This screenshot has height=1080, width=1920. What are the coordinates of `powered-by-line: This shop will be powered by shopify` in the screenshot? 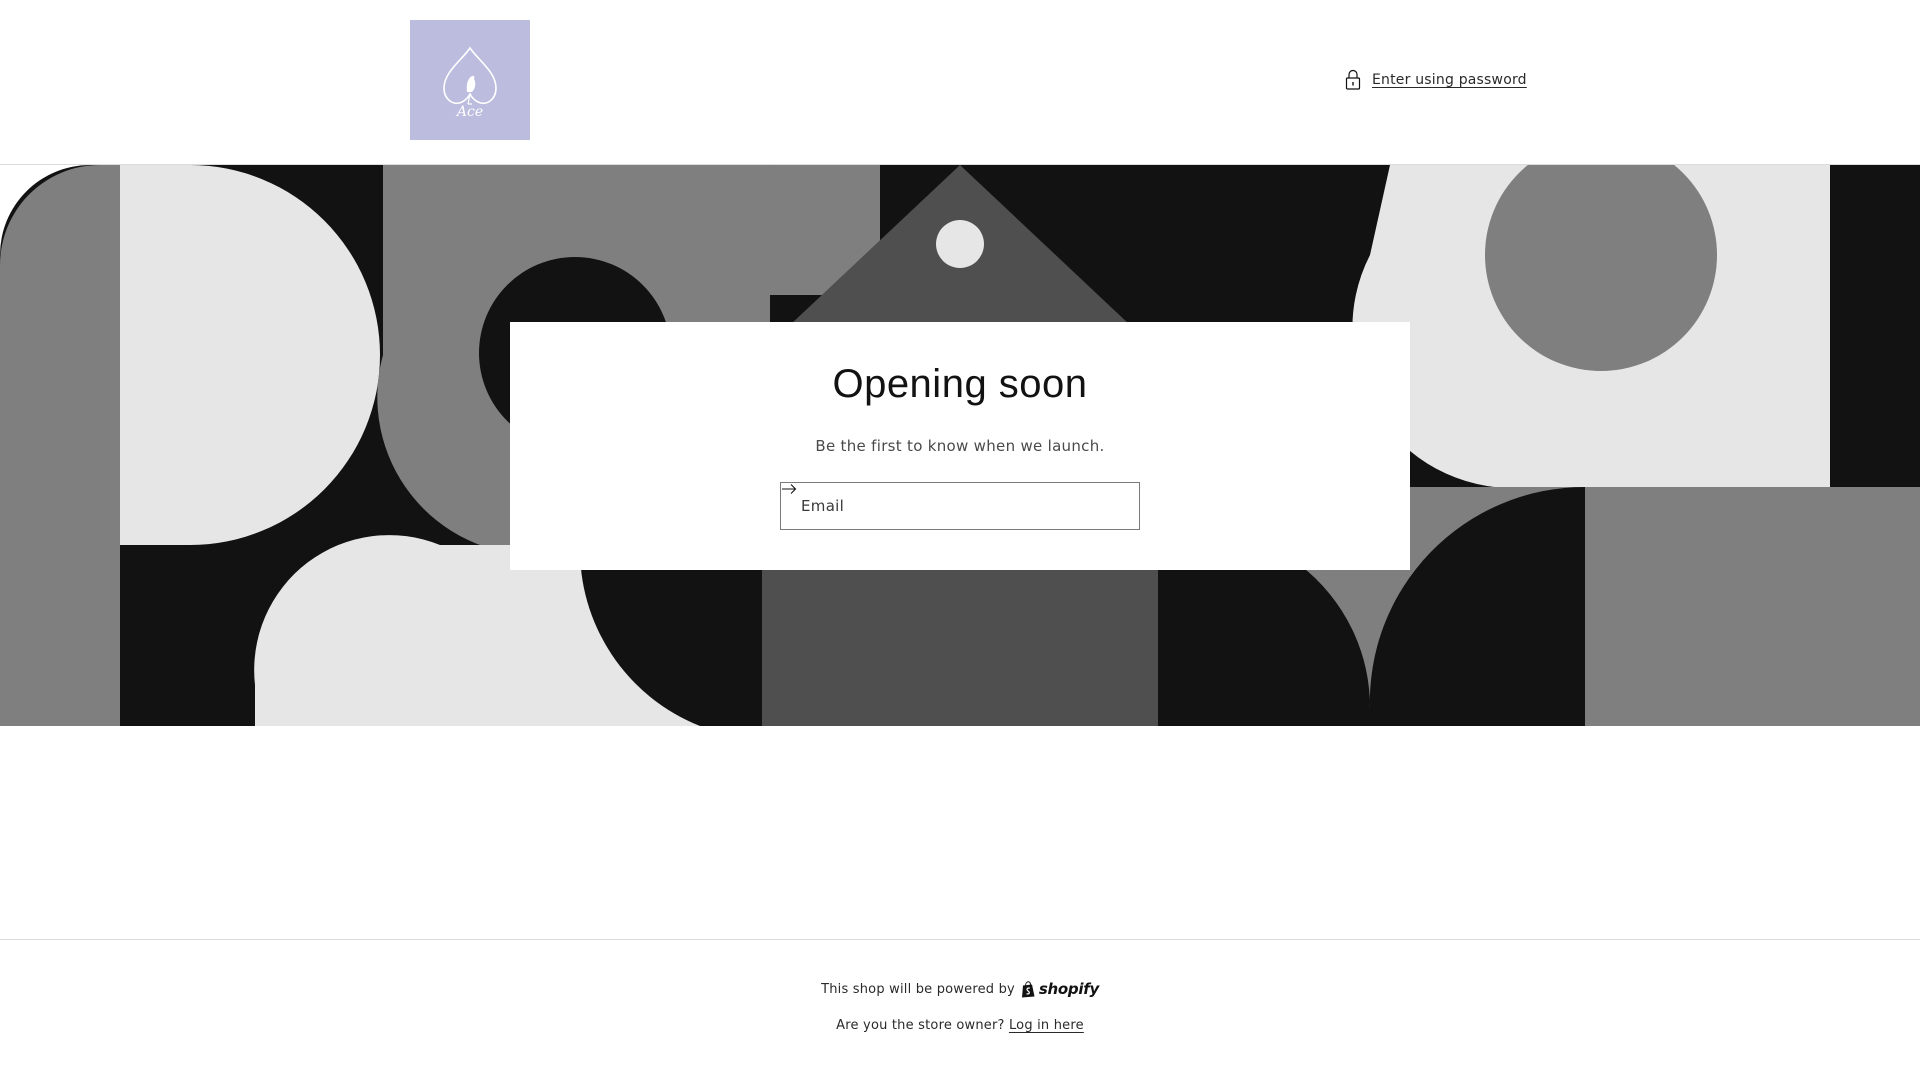 It's located at (960, 989).